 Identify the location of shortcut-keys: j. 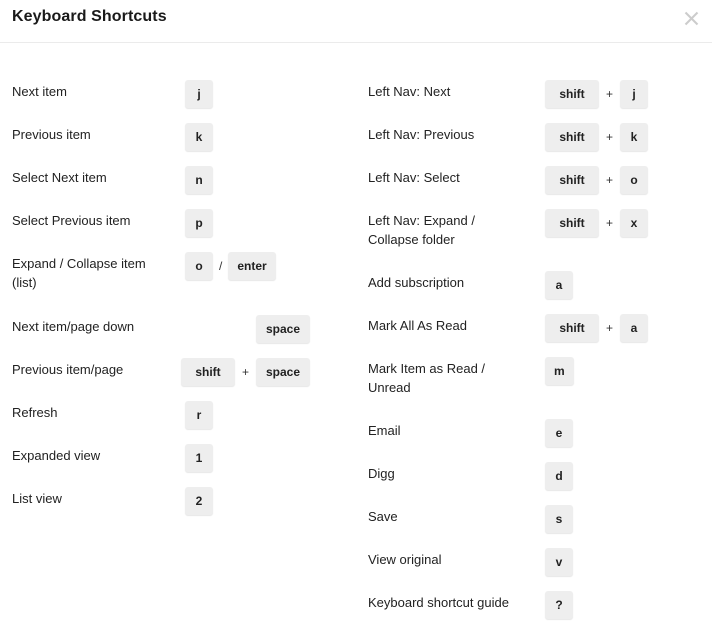
(199, 93).